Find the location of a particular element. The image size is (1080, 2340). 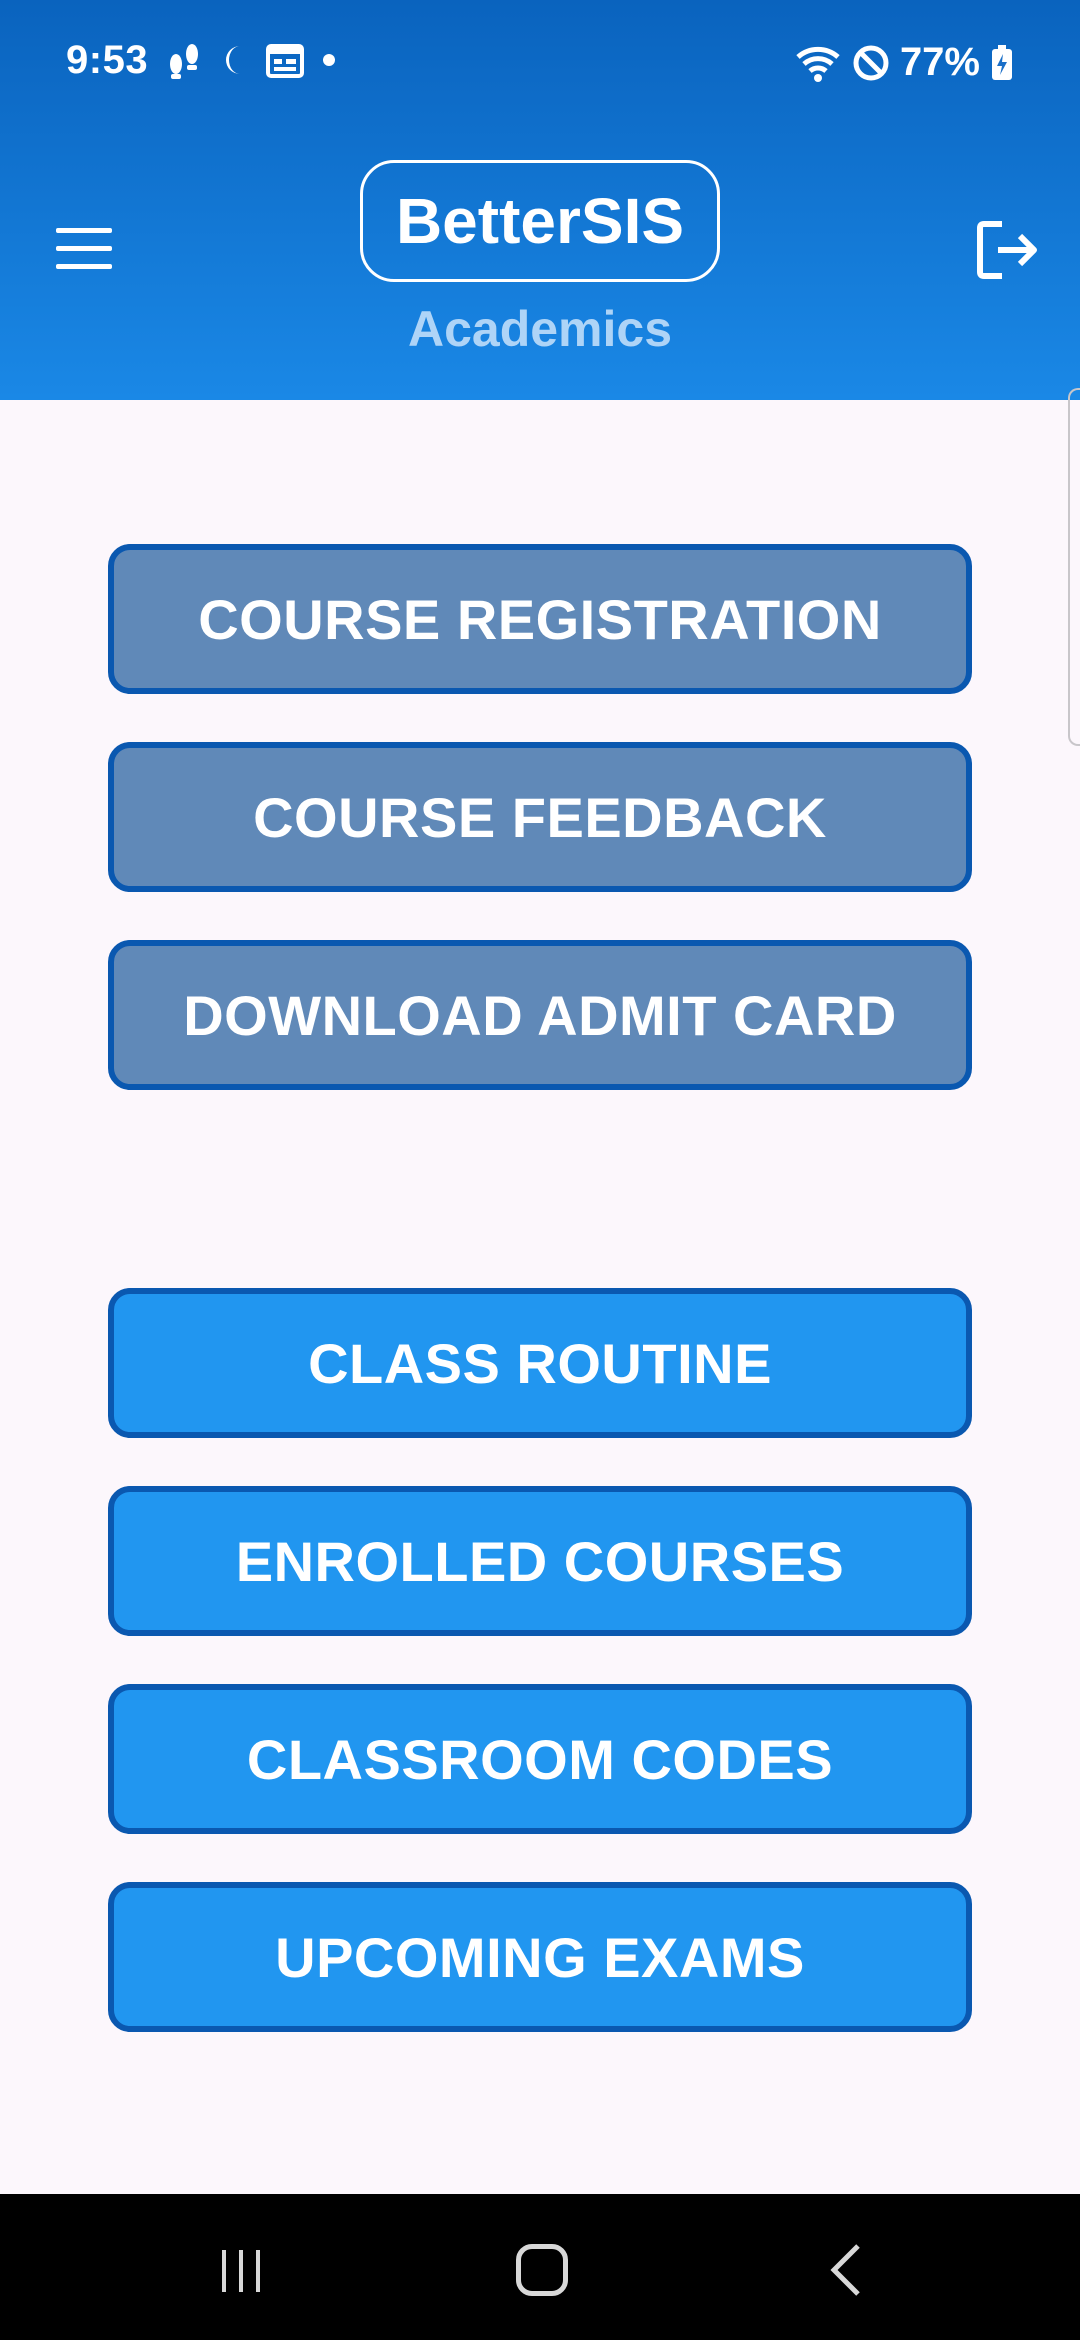

system-nav-bar is located at coordinates (540, 2267).